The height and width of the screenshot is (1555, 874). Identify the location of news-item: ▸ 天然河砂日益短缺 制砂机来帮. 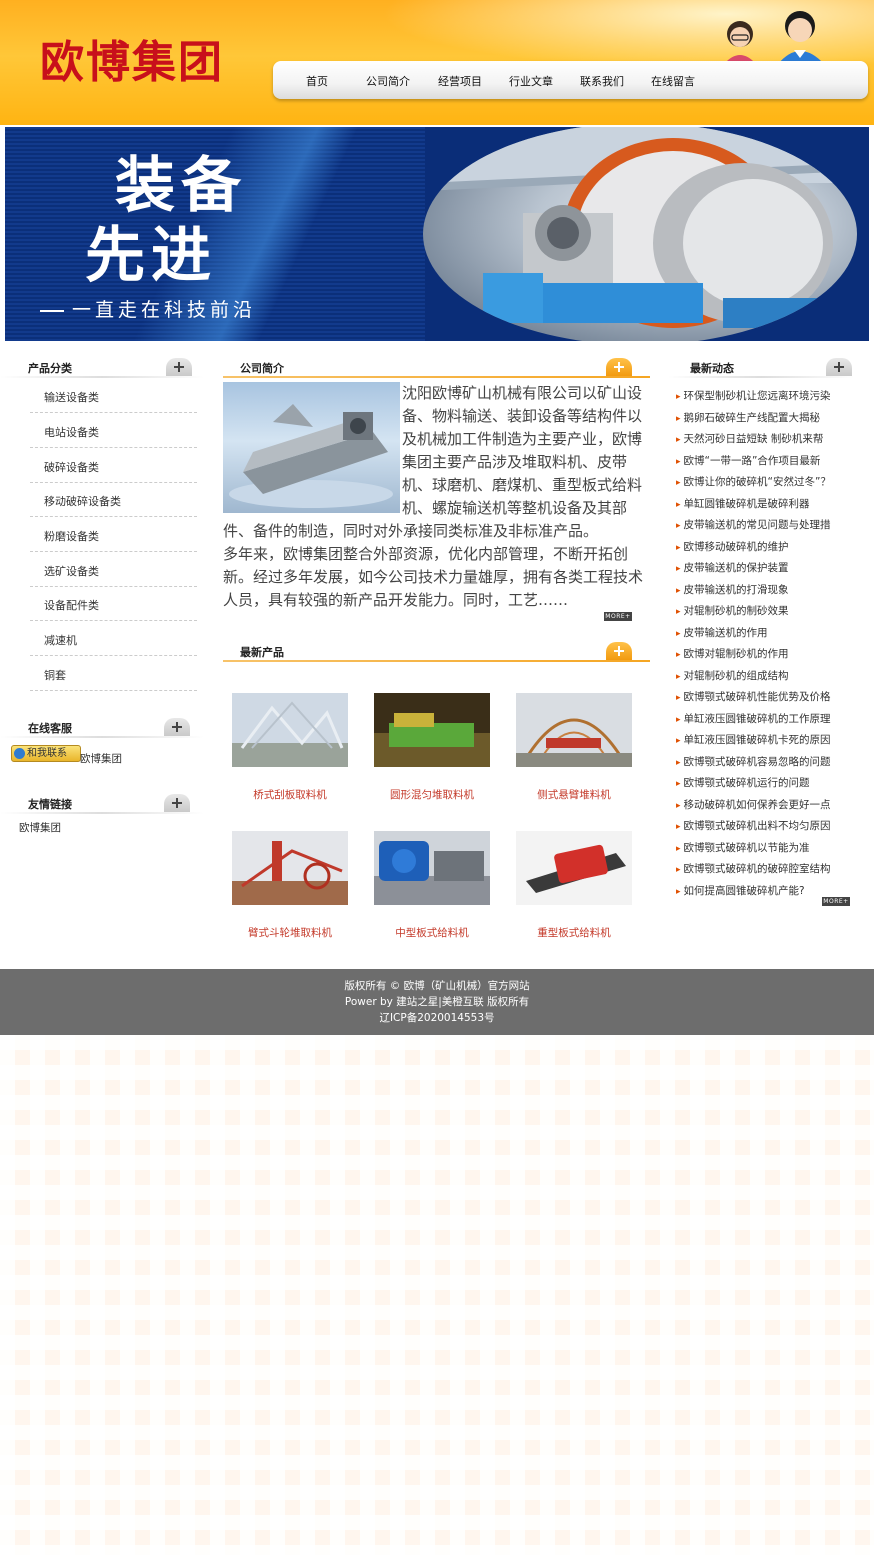
(766, 438).